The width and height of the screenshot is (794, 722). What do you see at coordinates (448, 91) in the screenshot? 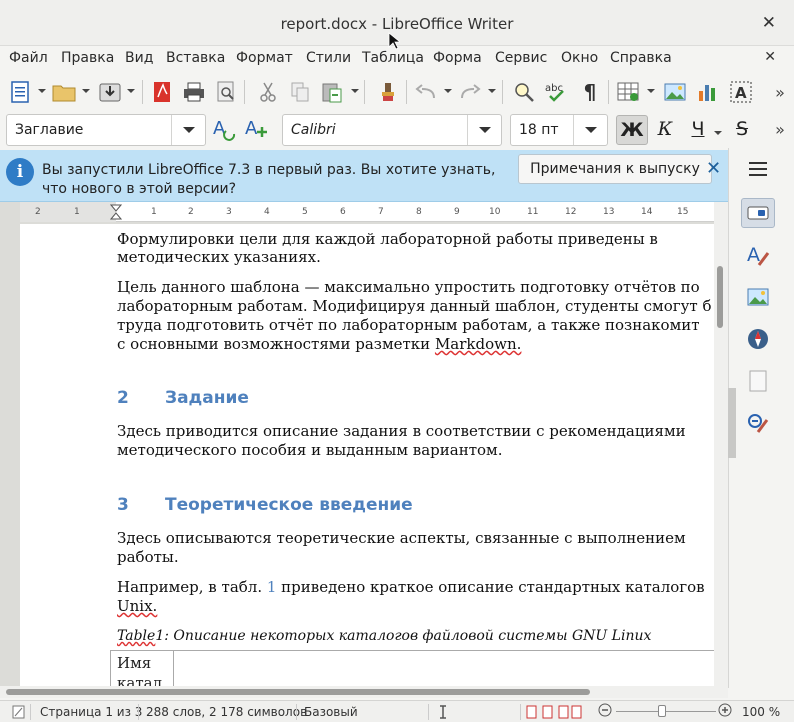
I see `undo-dropdown-icon` at bounding box center [448, 91].